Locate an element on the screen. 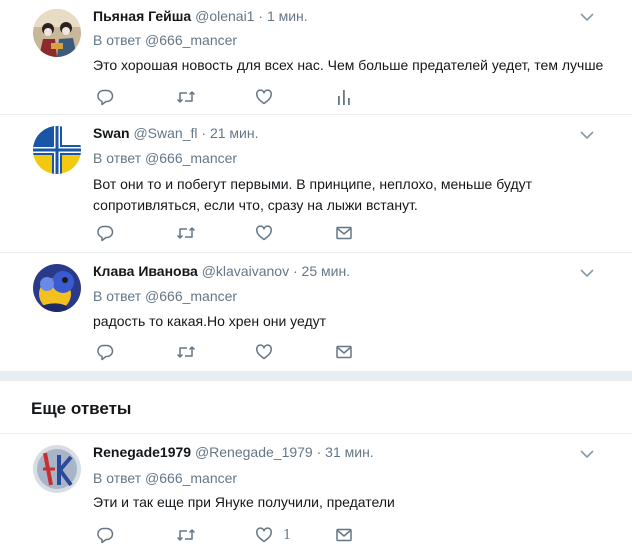  author-handle: @klavaivanov is located at coordinates (245, 271).